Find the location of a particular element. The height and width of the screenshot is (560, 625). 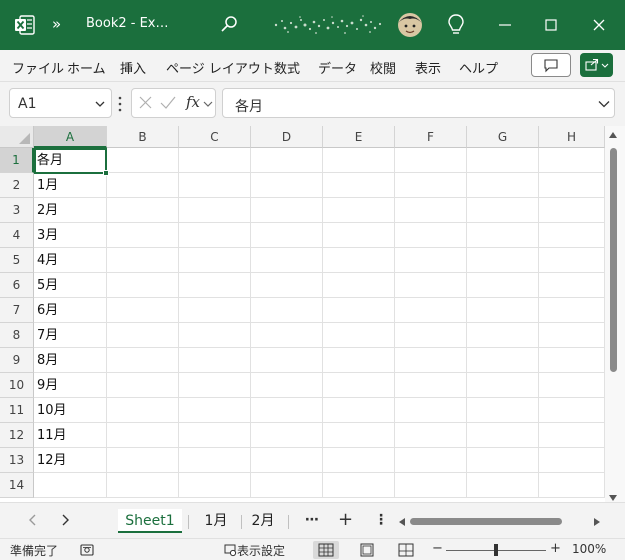

sheet-tab-january: 1月 is located at coordinates (216, 521).